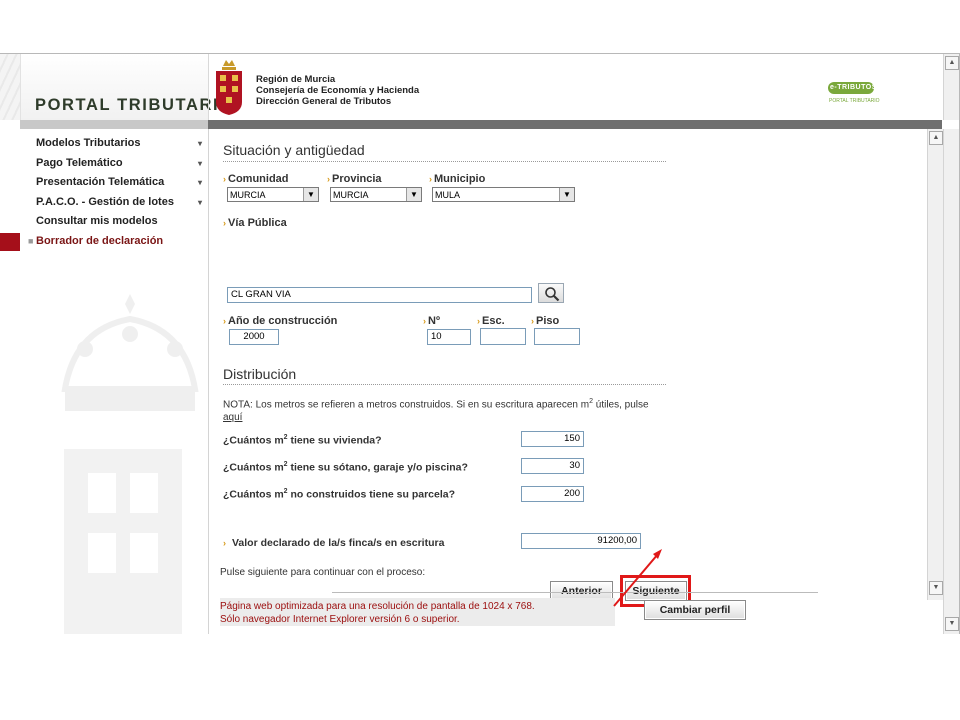 The height and width of the screenshot is (720, 960). What do you see at coordinates (357, 179) in the screenshot?
I see `provincia-label-text: Provincia` at bounding box center [357, 179].